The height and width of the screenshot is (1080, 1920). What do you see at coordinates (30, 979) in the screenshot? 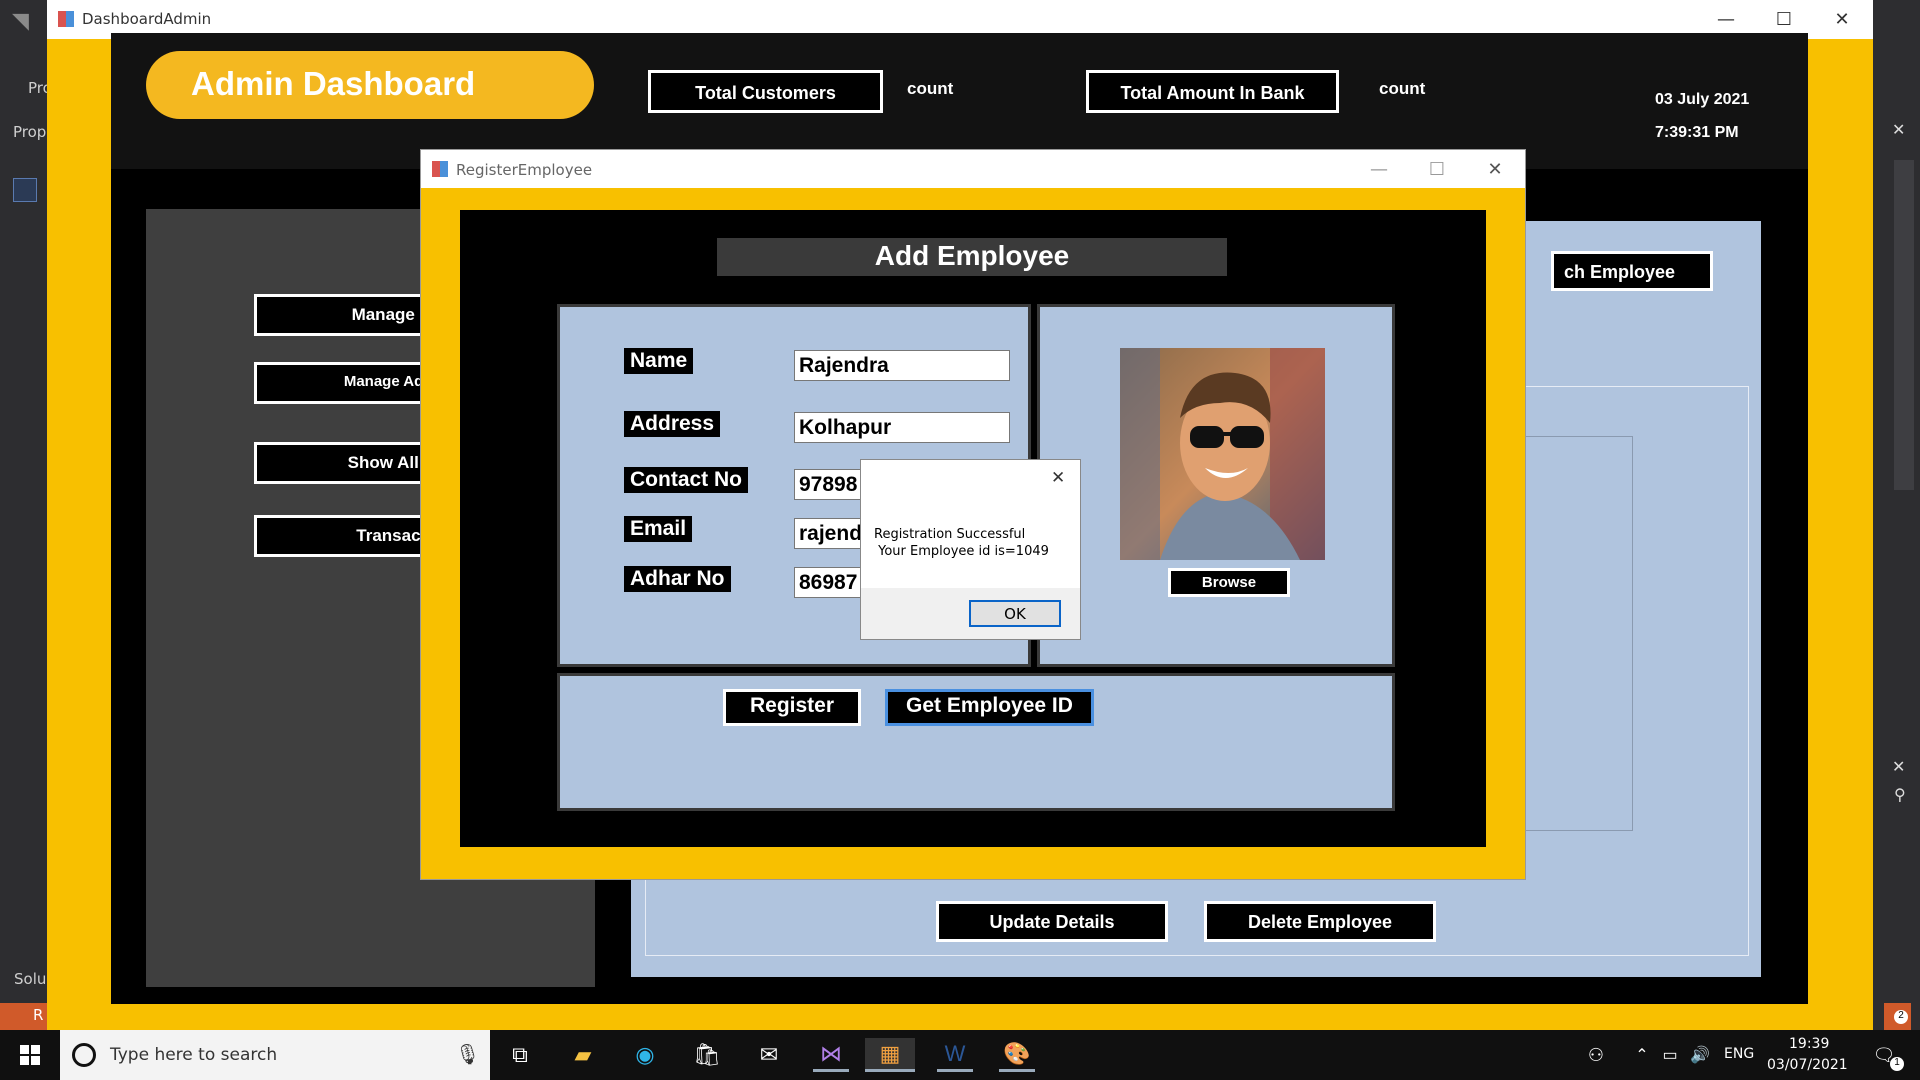
I see `vs-text-3: Solu` at bounding box center [30, 979].